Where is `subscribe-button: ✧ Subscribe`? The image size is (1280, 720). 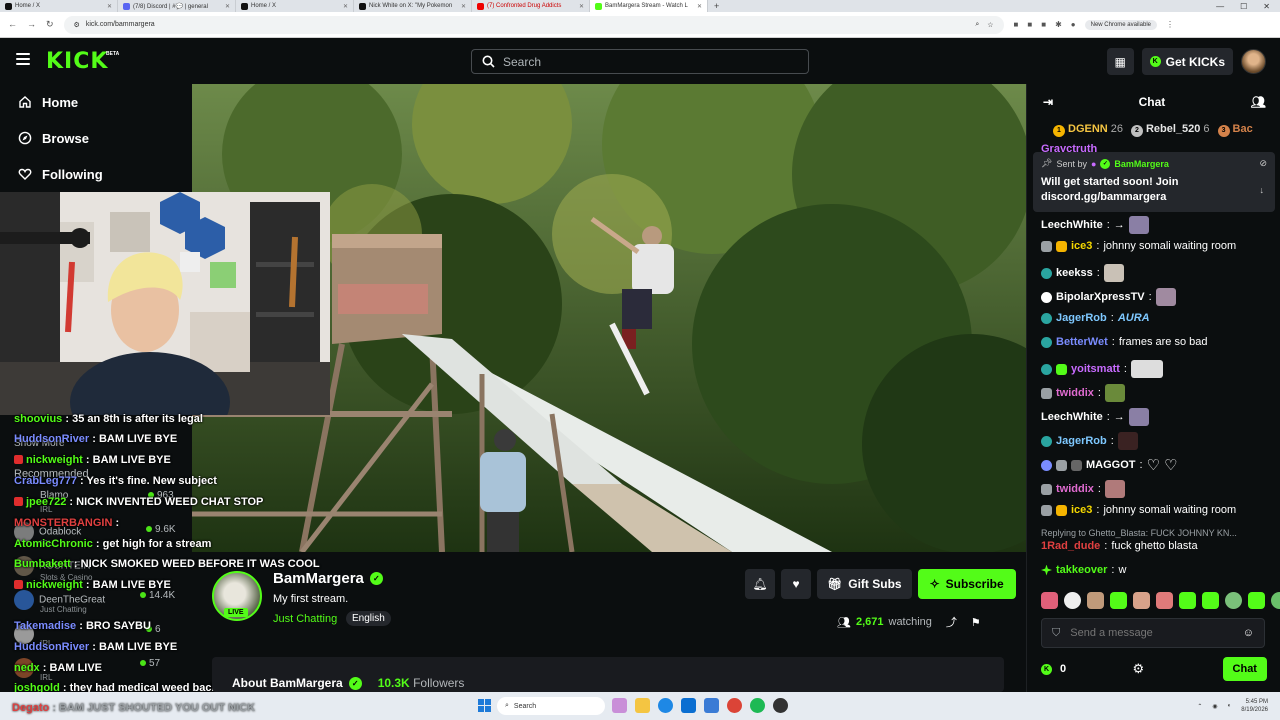
subscribe-button: ✧ Subscribe is located at coordinates (966, 584).